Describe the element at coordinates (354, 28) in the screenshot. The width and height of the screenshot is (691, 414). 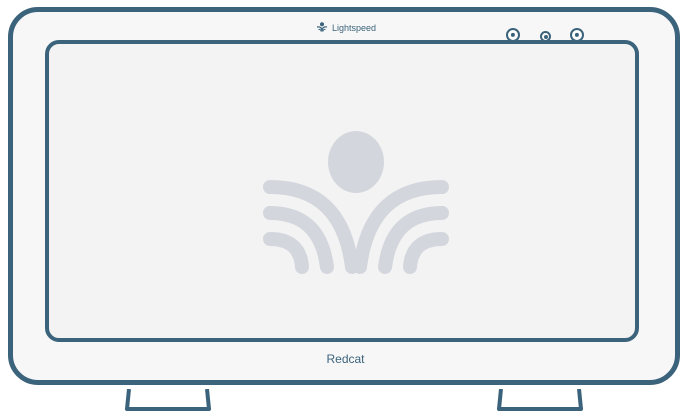
I see `brand-name: Lightspeed` at that location.